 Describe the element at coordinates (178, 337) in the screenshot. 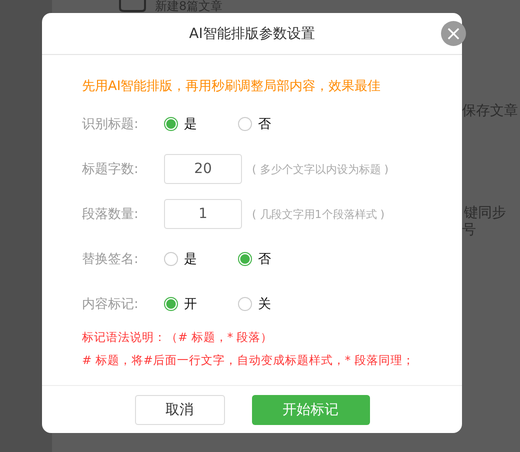

I see `note-text: 标记语法说明：（# 标题，* 段落）` at that location.